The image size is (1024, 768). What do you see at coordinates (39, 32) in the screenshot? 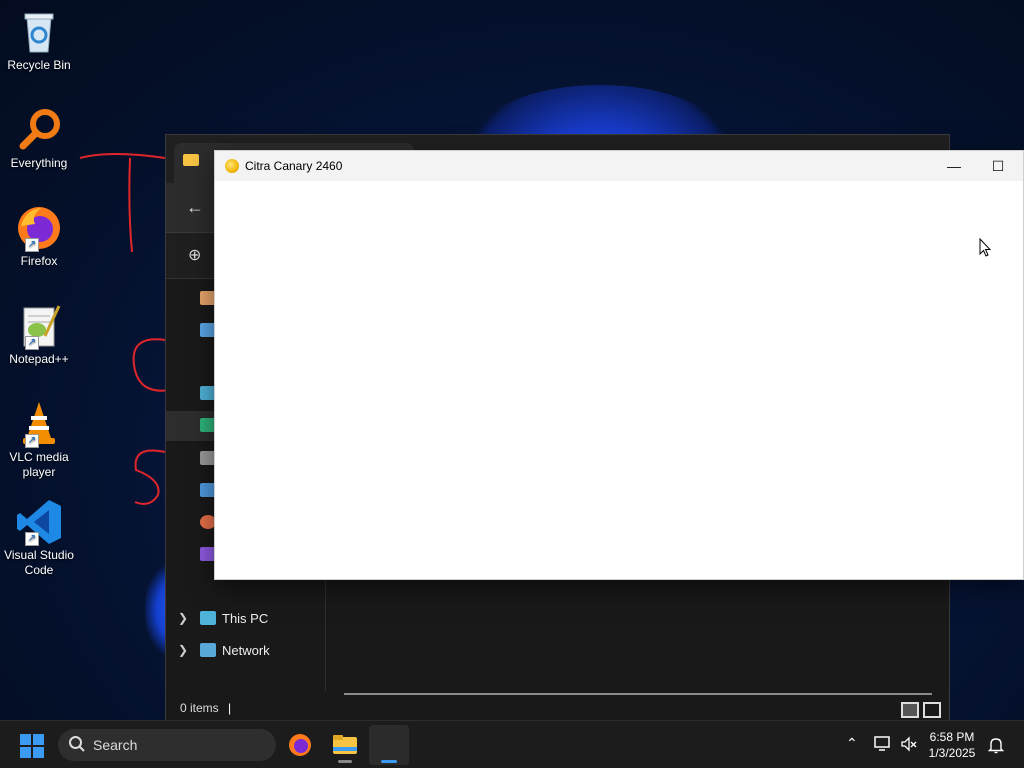
I see `recycle-bin-icon` at bounding box center [39, 32].